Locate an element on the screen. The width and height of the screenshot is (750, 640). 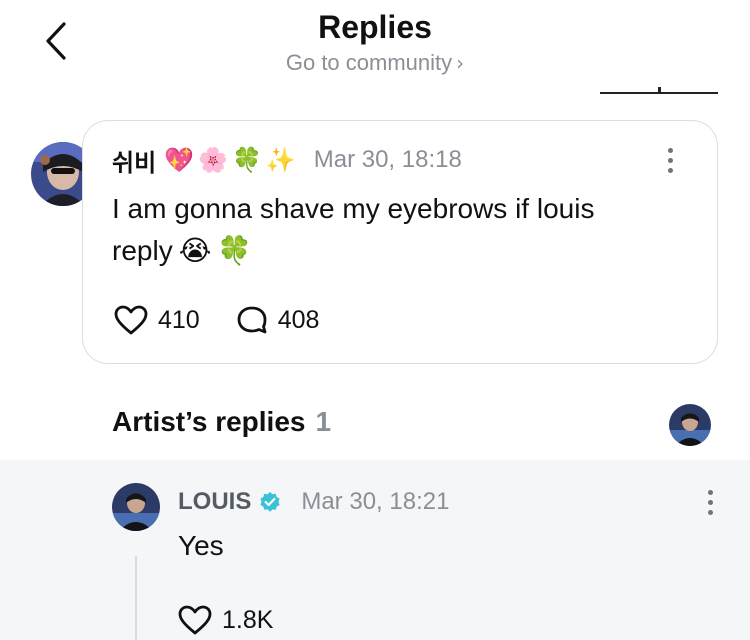
page-title: Replies is located at coordinates (375, 27).